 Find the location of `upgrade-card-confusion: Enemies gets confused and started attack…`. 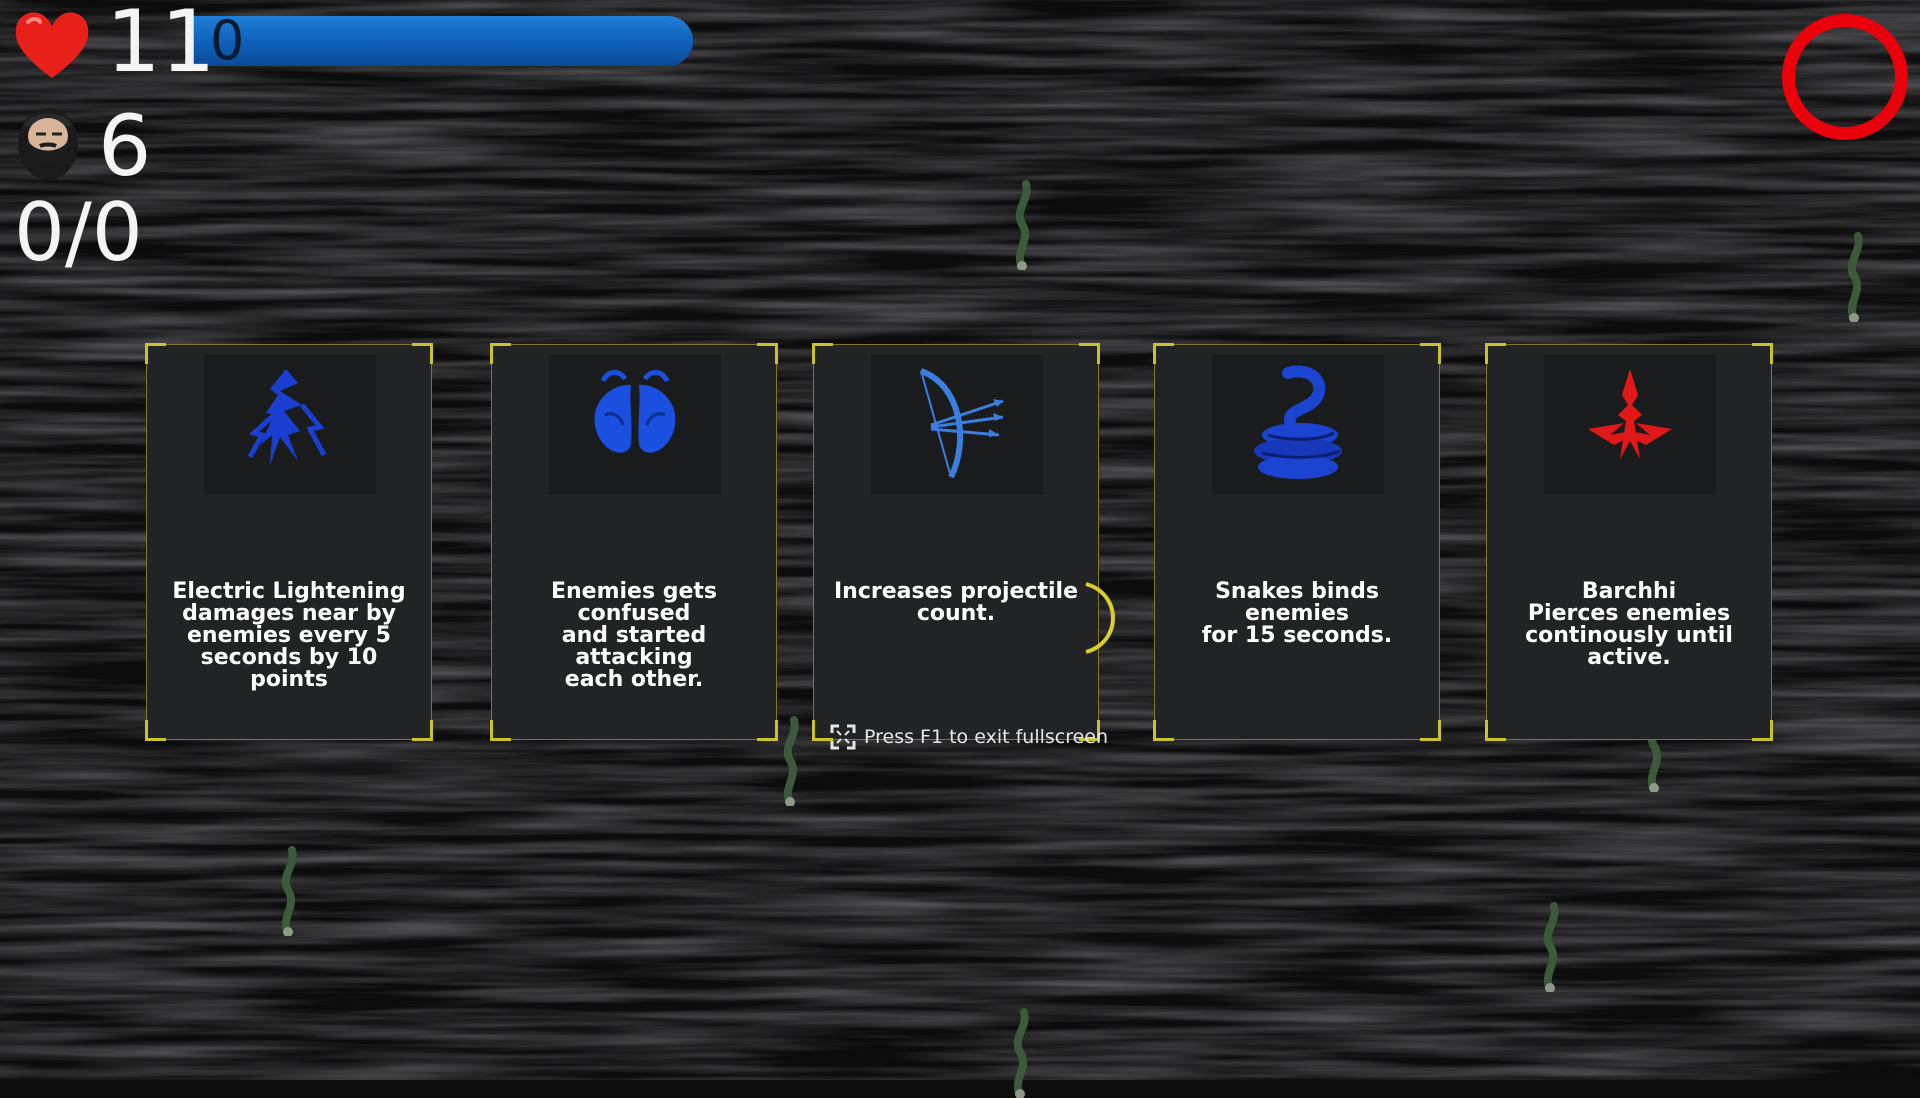

upgrade-card-confusion: Enemies gets confused and started attack… is located at coordinates (634, 542).